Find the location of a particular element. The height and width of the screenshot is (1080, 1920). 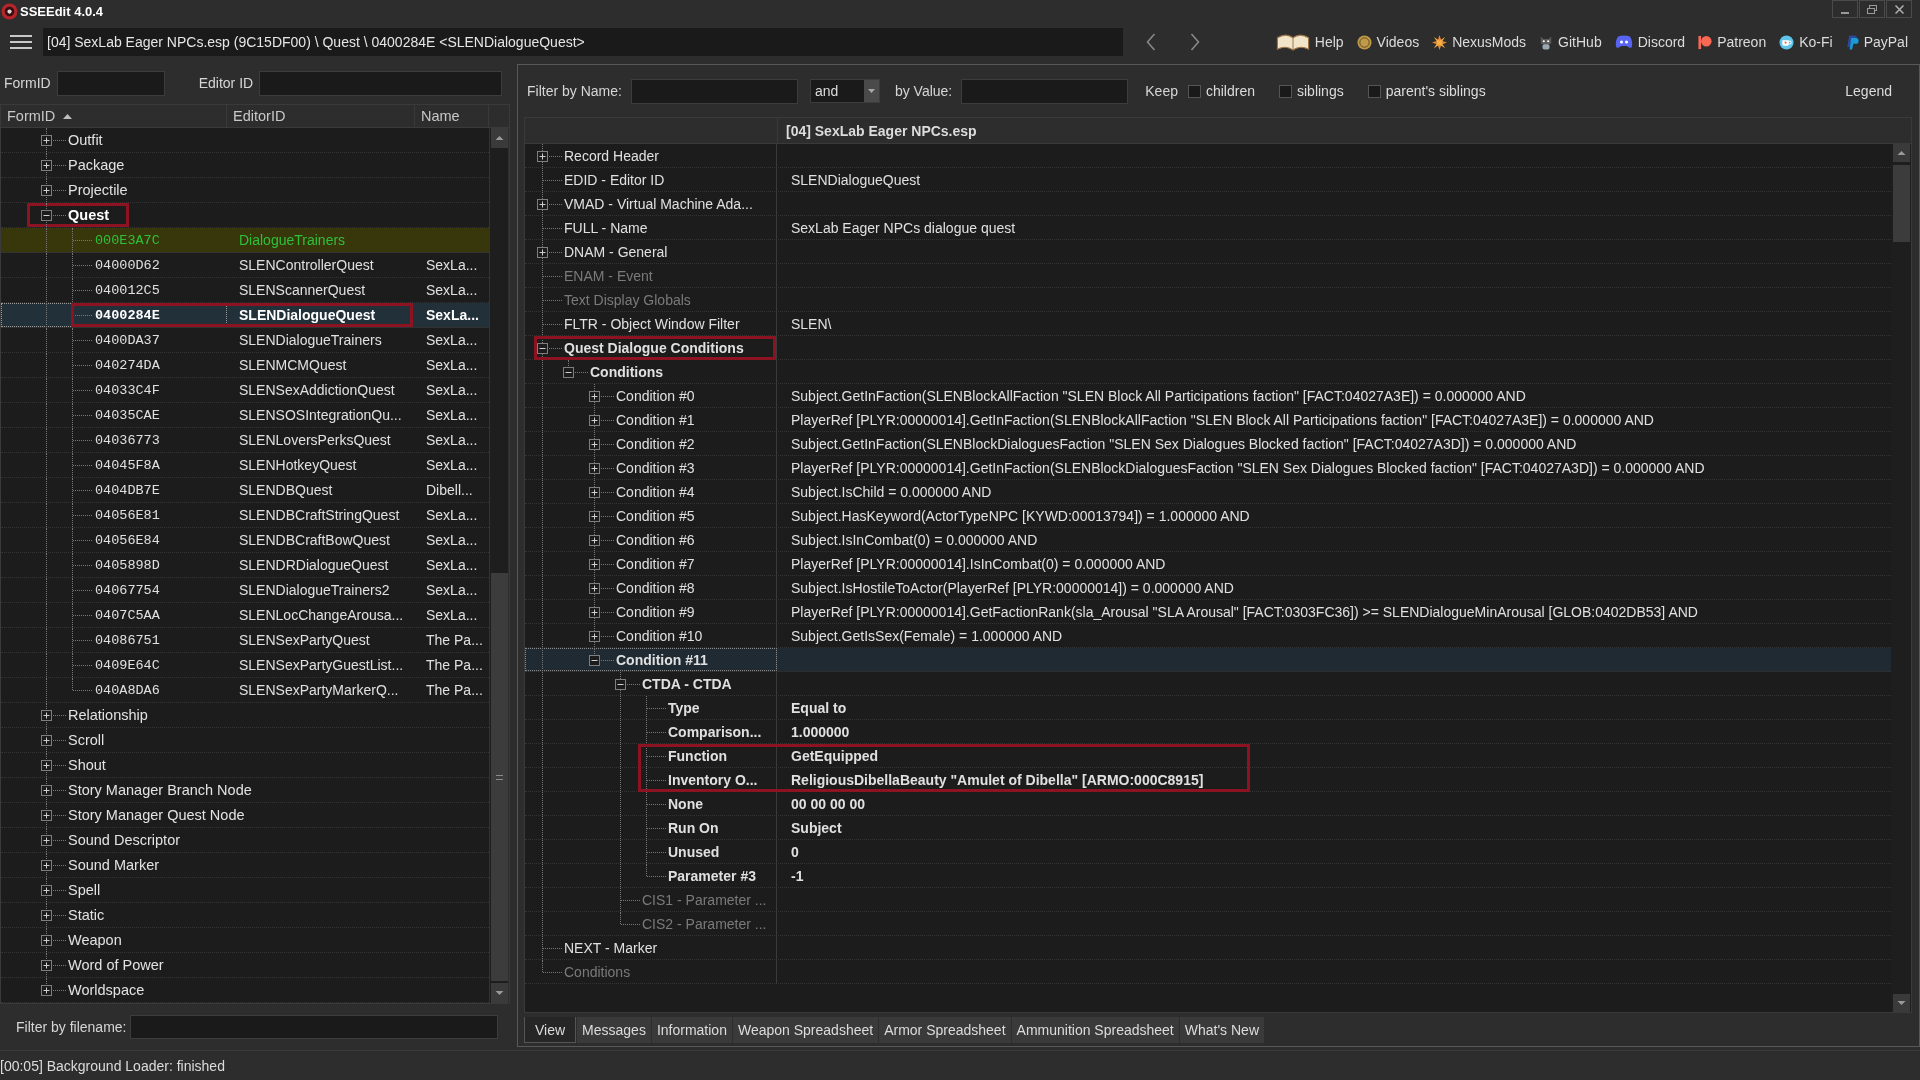

tree-row: Spell is located at coordinates (245, 890).